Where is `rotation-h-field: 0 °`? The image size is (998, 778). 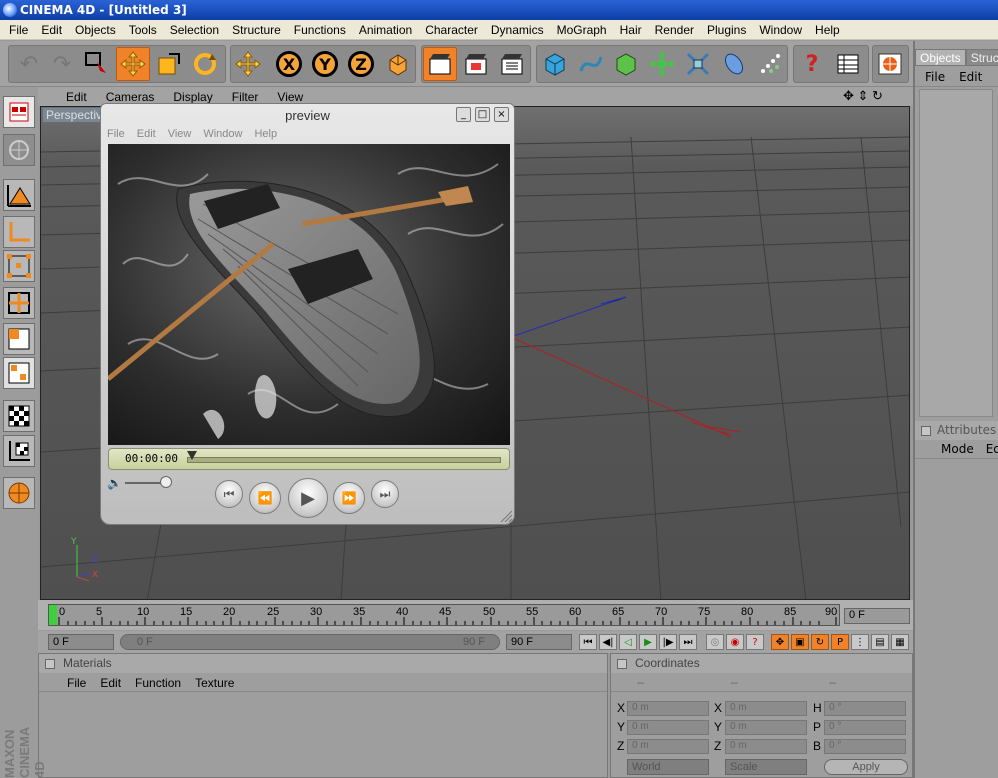 rotation-h-field: 0 ° is located at coordinates (865, 708).